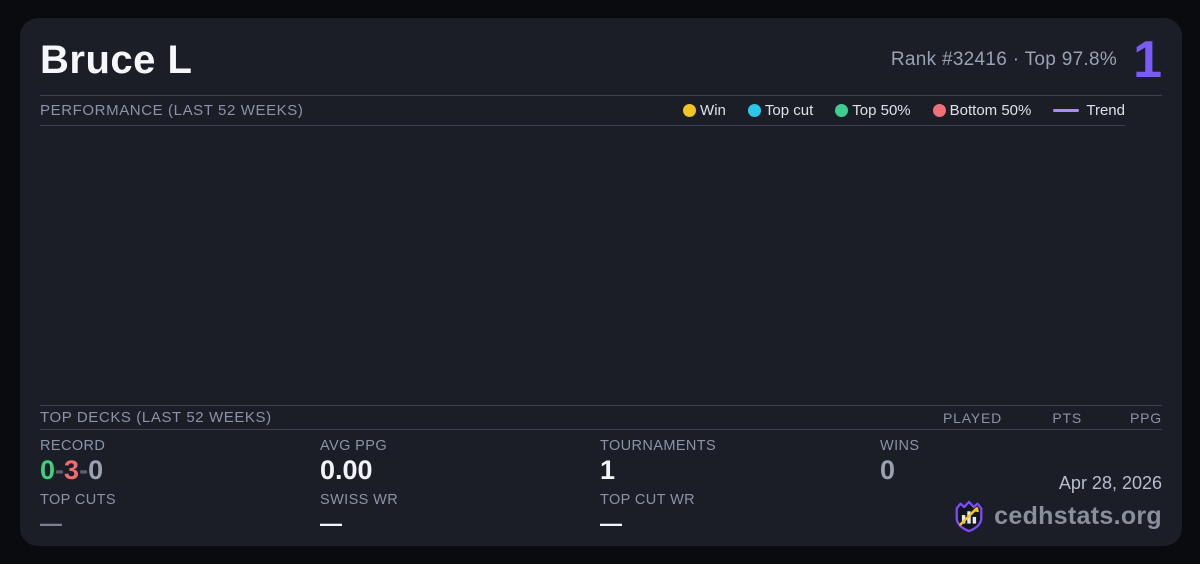 The height and width of the screenshot is (564, 1200). I want to click on footer-branding: Apr 28, 2026 cedhstats.org, so click(1057, 503).